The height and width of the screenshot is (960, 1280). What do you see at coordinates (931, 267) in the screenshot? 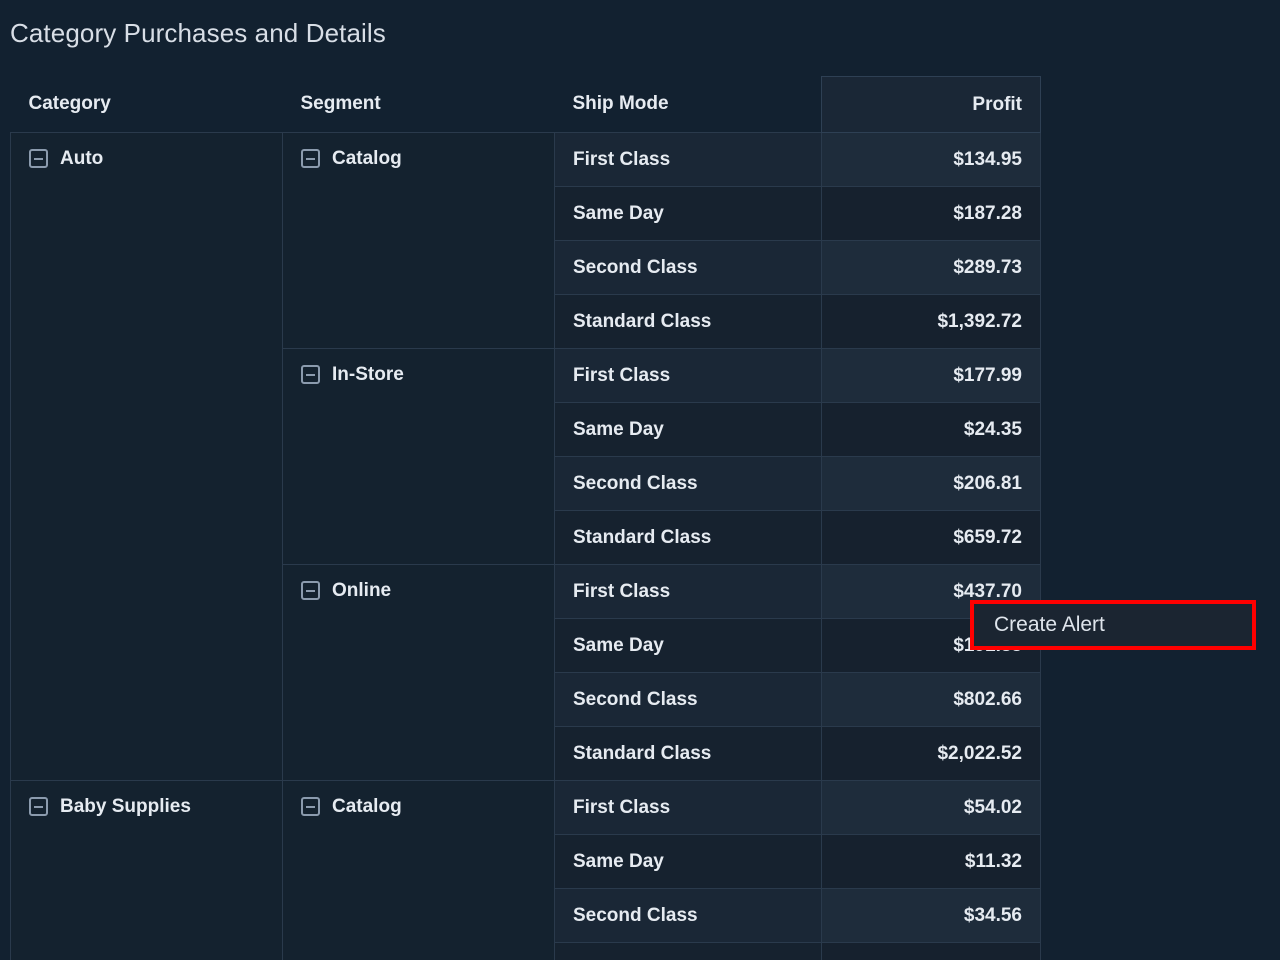
I see `cell-profit: $289.73` at bounding box center [931, 267].